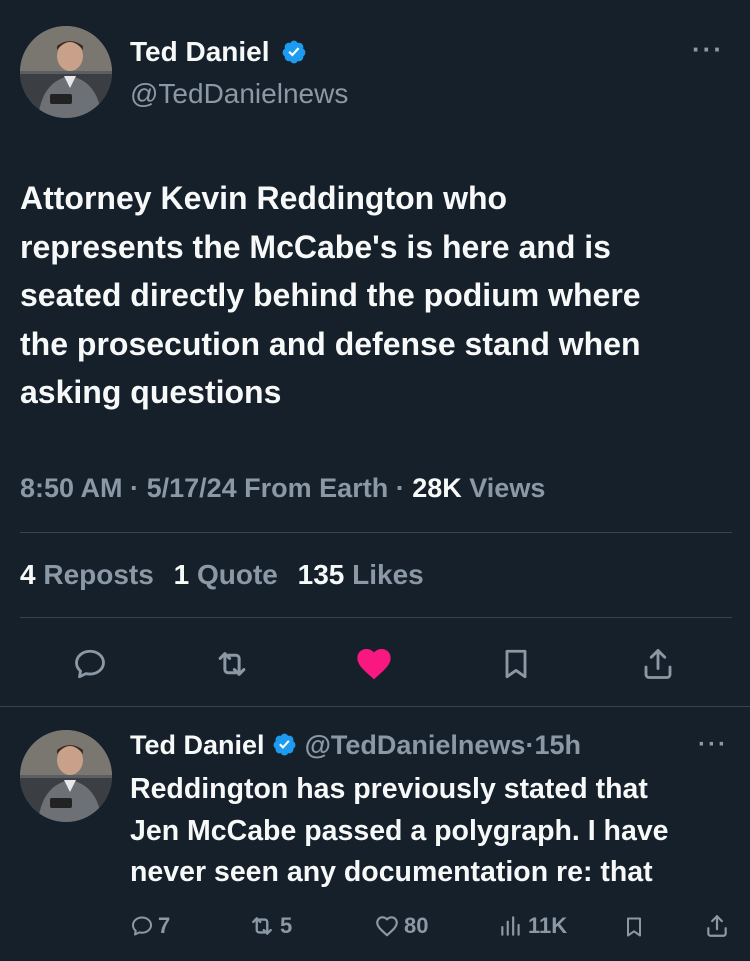  What do you see at coordinates (66, 776) in the screenshot?
I see `reply-avatar` at bounding box center [66, 776].